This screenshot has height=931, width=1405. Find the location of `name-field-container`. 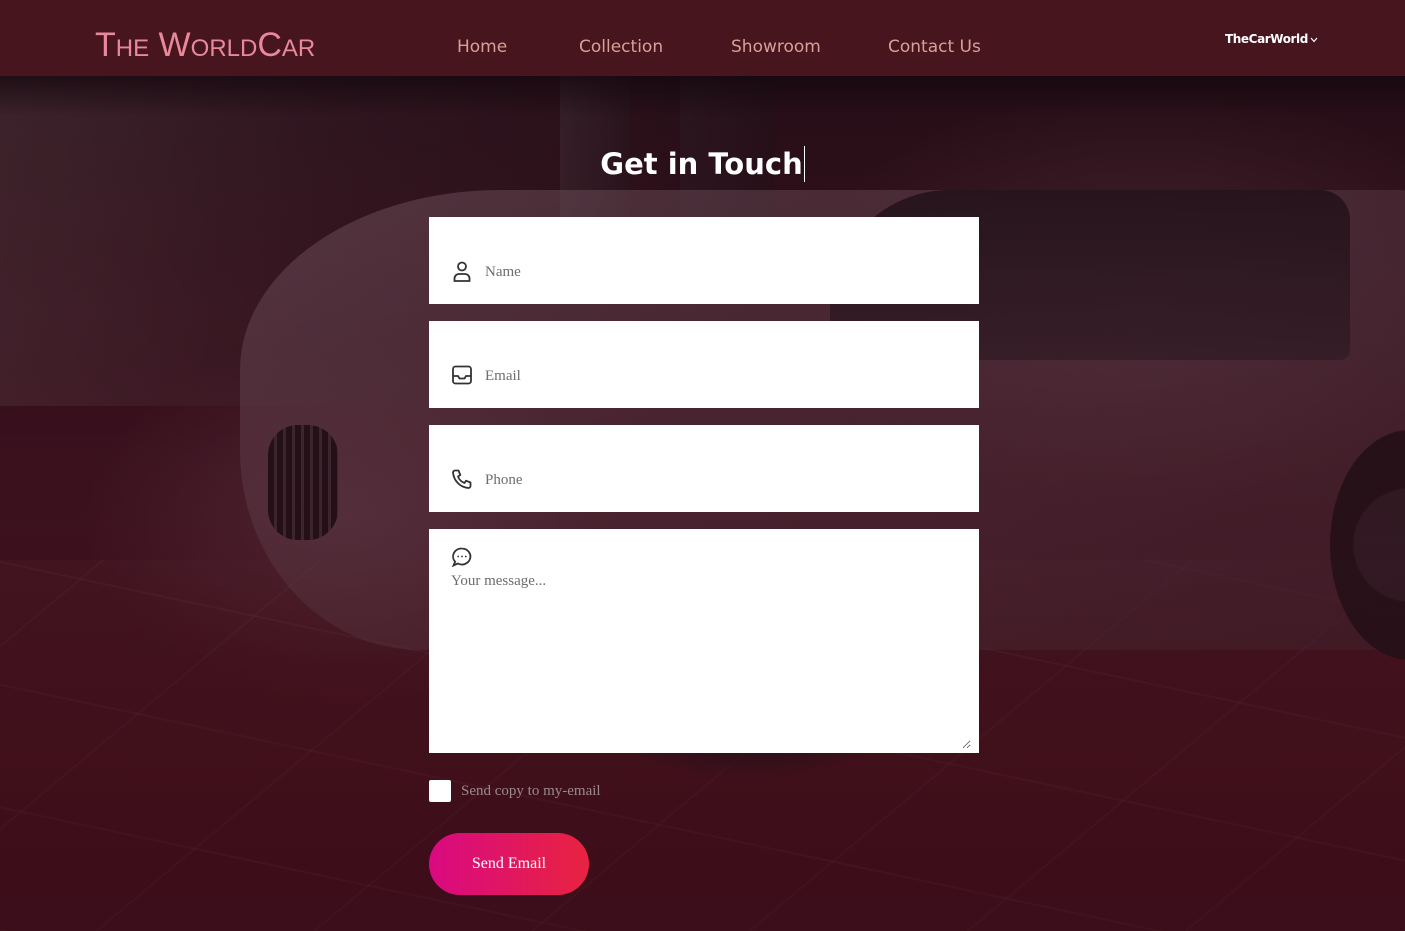

name-field-container is located at coordinates (704, 260).